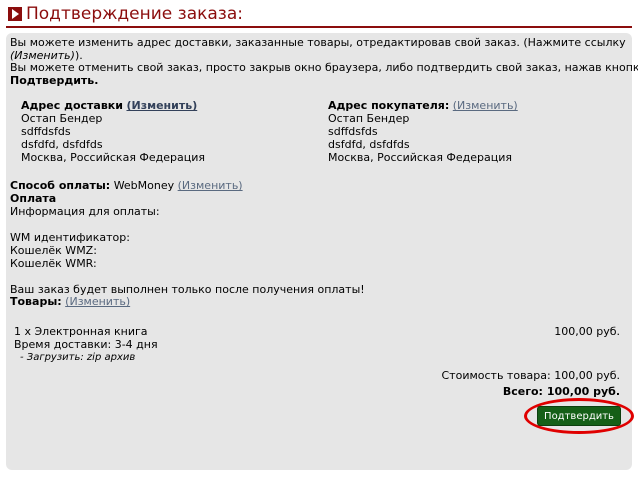  I want to click on subtotal-row: Стоимость товара: 100,00 руб., so click(531, 375).